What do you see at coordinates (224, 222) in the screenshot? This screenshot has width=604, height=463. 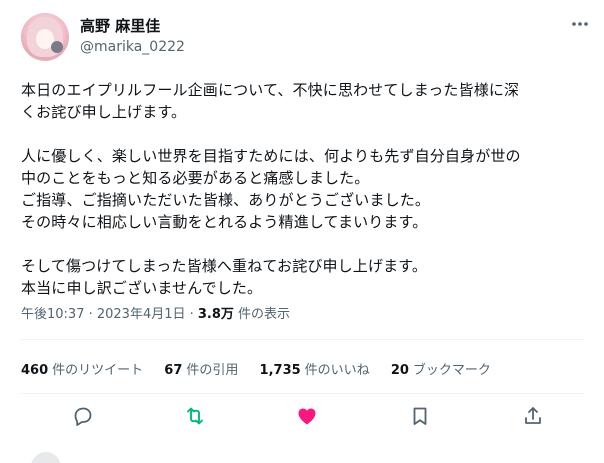 I see `tweet-line: その時々に相応しい言動をとれるよう精進してまいります。` at bounding box center [224, 222].